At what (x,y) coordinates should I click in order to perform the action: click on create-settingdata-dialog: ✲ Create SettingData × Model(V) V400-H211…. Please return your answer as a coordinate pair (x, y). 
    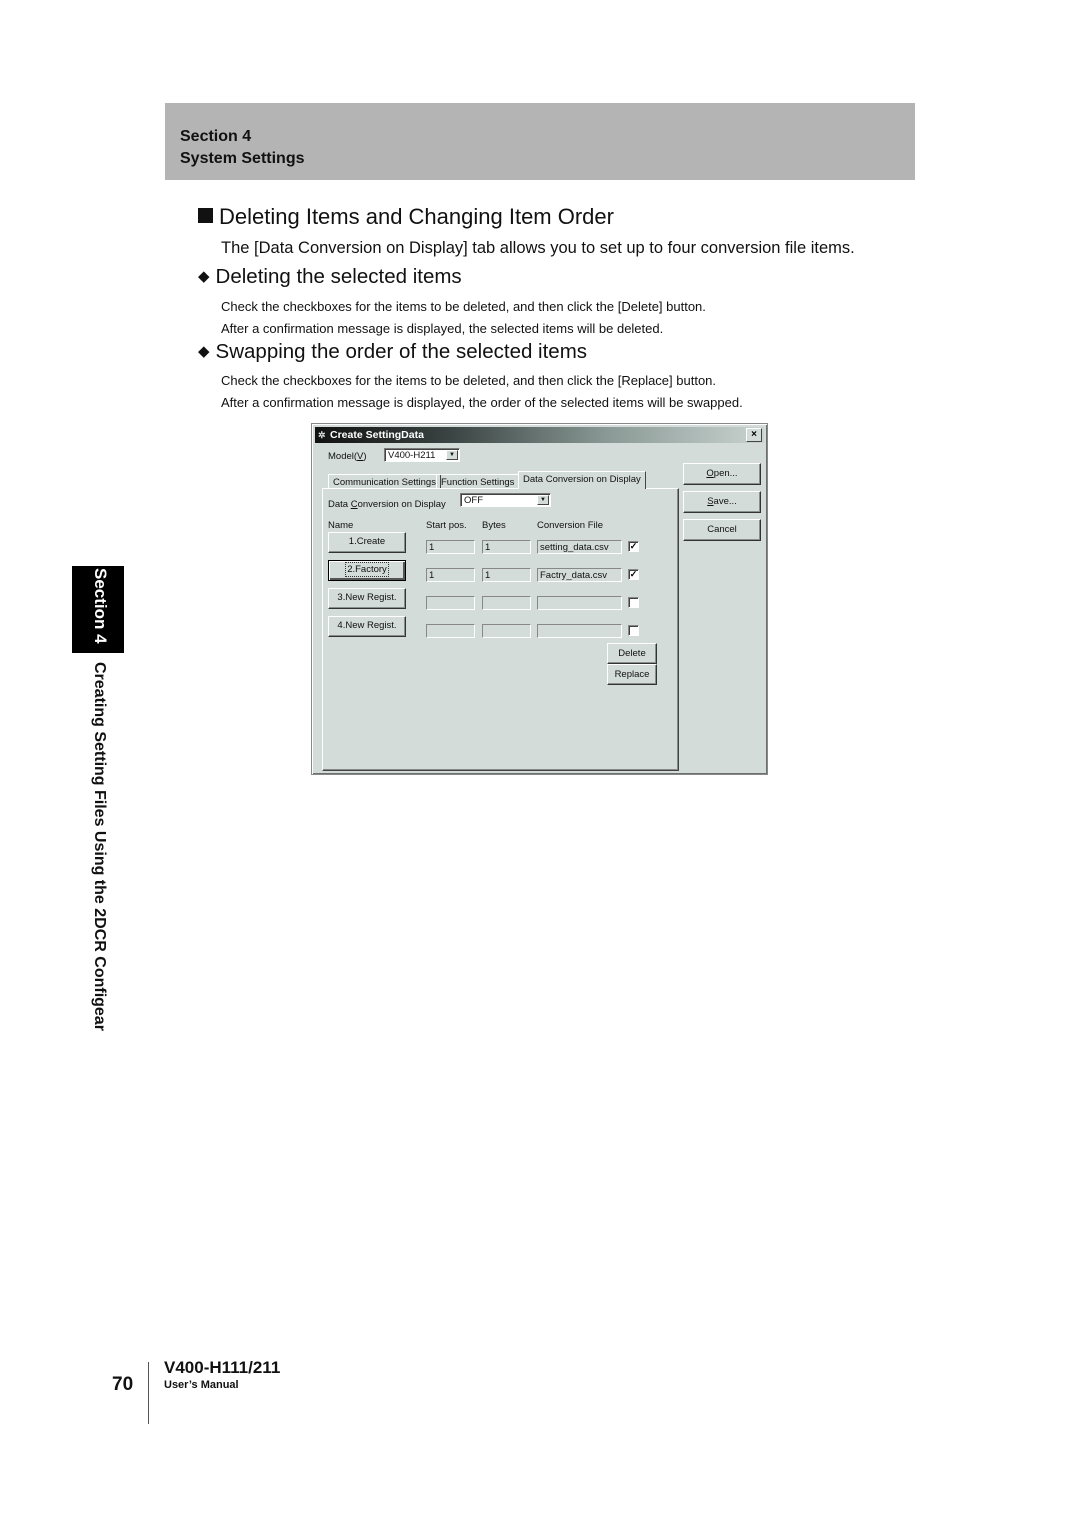
    Looking at the image, I should click on (539, 599).